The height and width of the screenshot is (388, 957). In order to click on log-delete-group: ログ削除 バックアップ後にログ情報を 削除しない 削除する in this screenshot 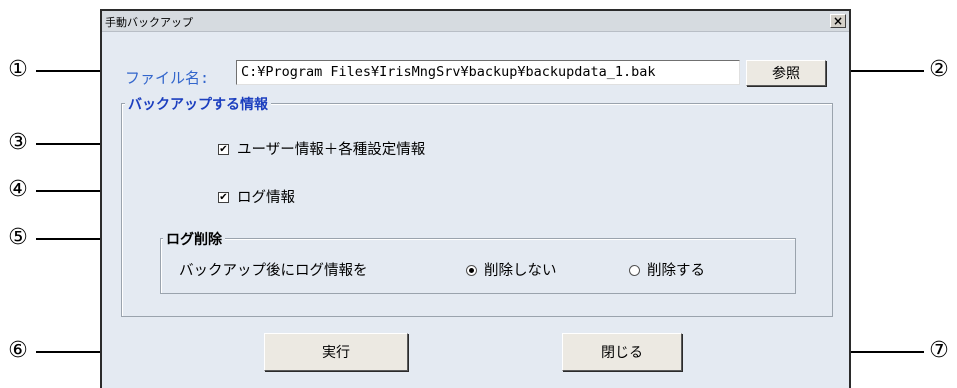, I will do `click(478, 261)`.